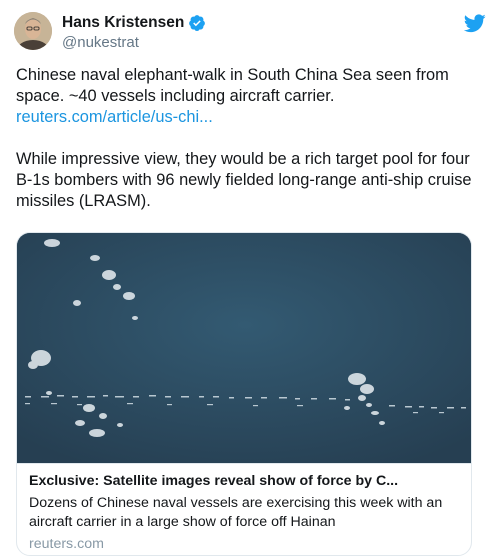 Image resolution: width=502 pixels, height=560 pixels. What do you see at coordinates (123, 23) in the screenshot?
I see `display-name: Hans Kristensen` at bounding box center [123, 23].